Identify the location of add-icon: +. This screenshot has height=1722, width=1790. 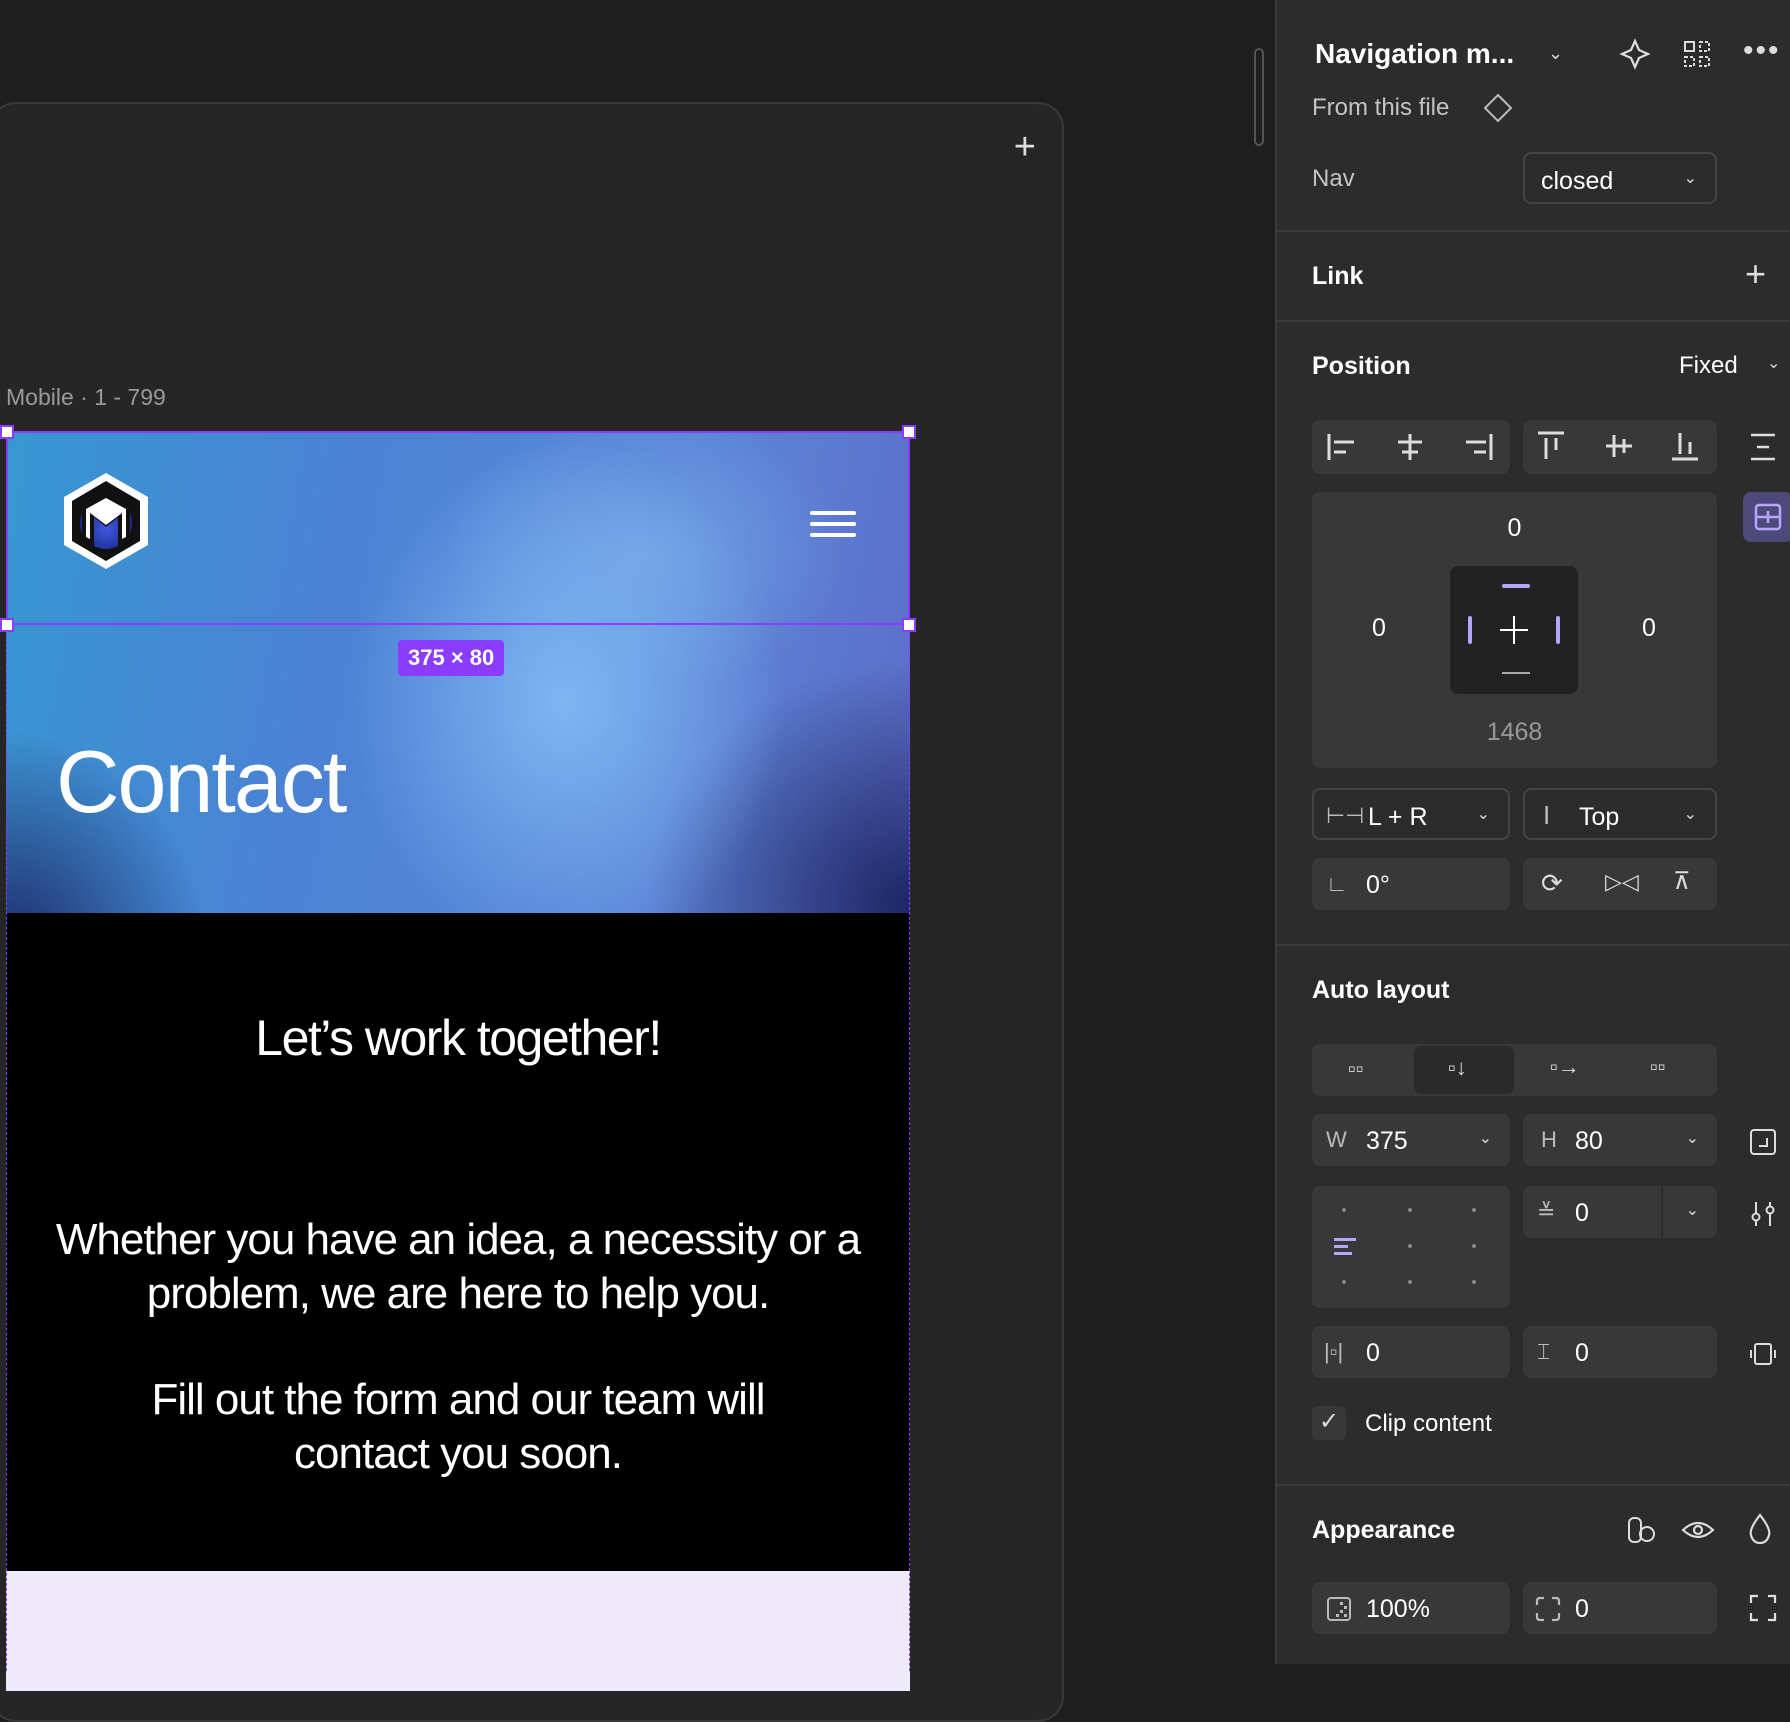
(1025, 147).